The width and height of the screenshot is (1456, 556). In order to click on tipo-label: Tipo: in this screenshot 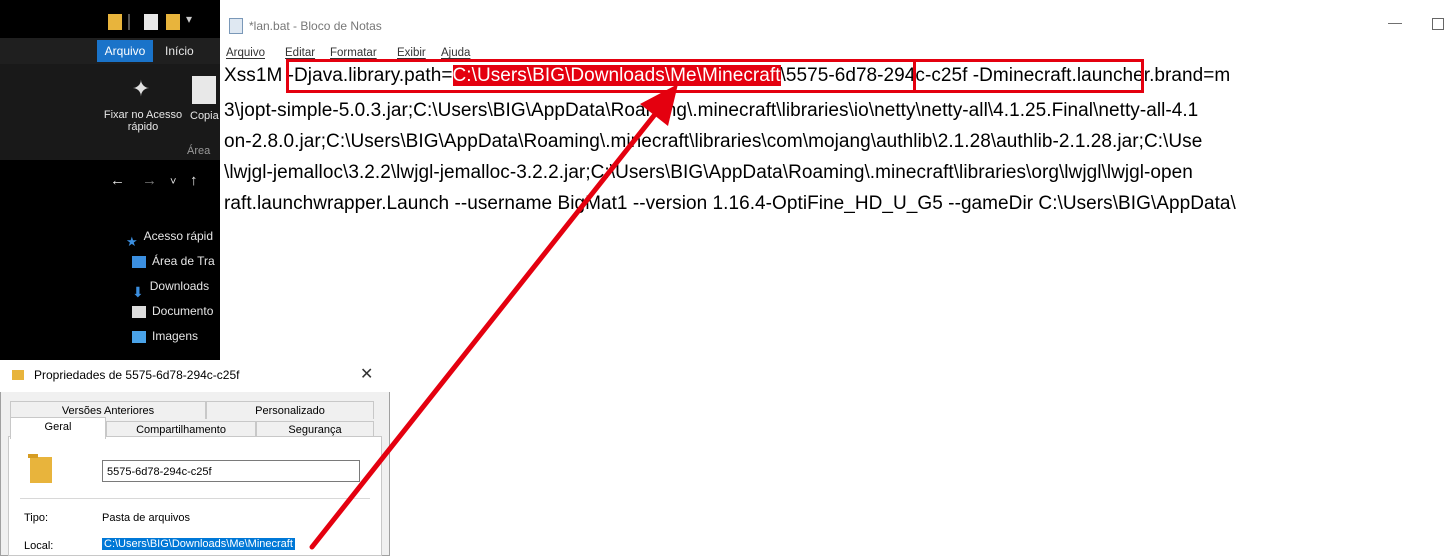, I will do `click(36, 518)`.